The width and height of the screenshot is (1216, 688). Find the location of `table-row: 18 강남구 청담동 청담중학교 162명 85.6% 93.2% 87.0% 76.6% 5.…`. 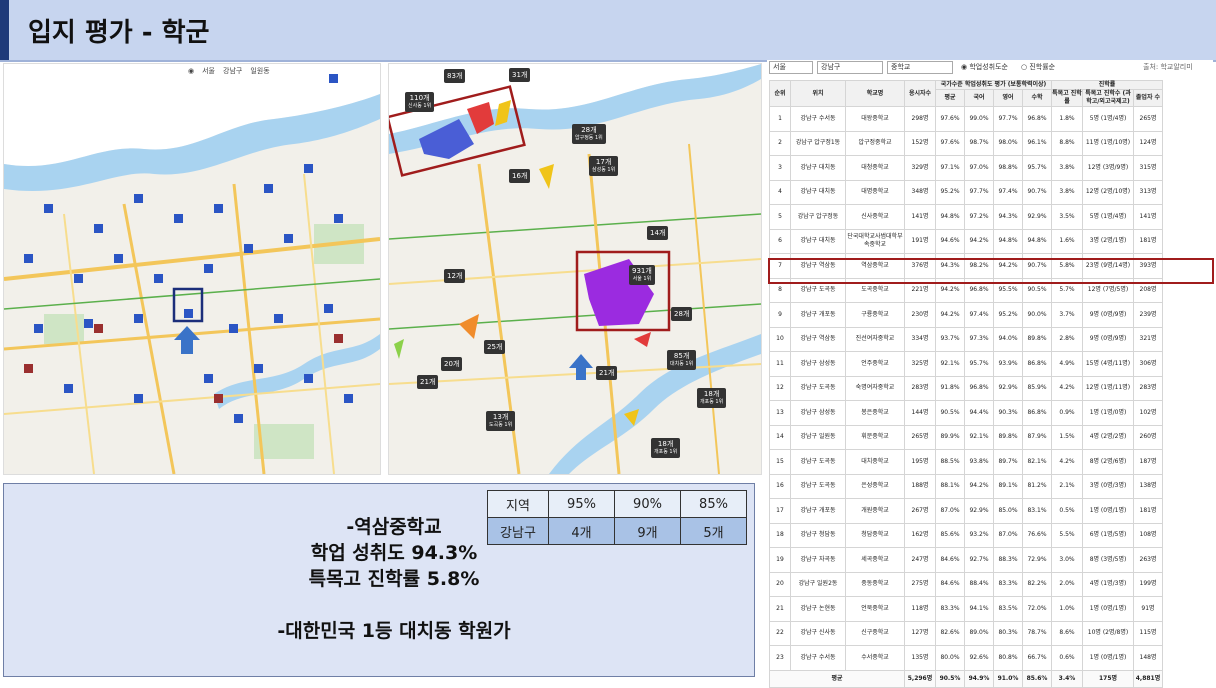

table-row: 18 강남구 청담동 청담중학교 162명 85.6% 93.2% 87.0% 76.6% 5.… is located at coordinates (966, 535).